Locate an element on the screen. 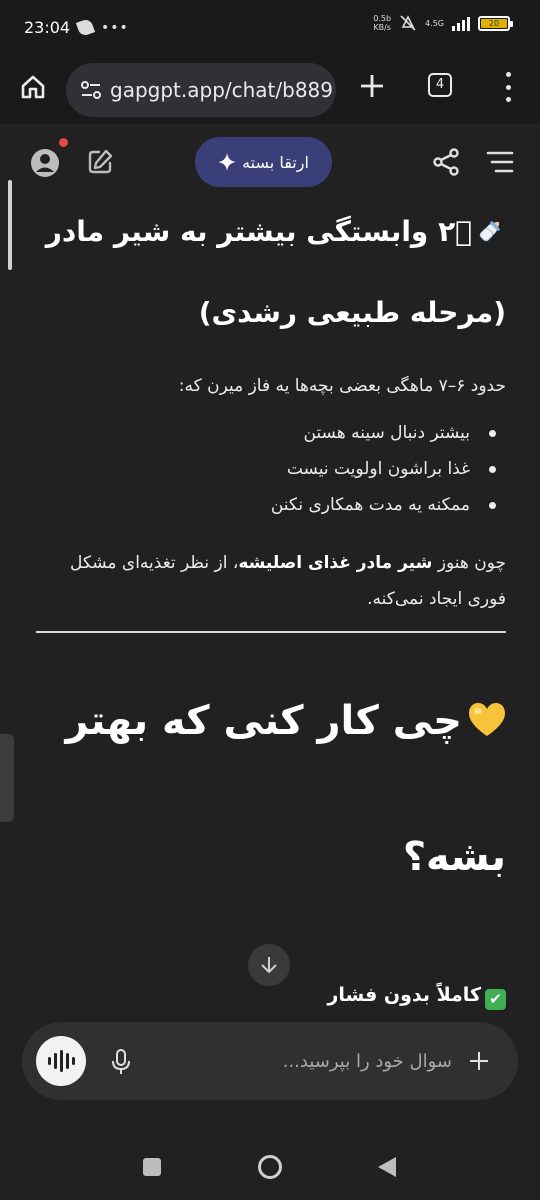  add-attachment-icon is located at coordinates (479, 1061).